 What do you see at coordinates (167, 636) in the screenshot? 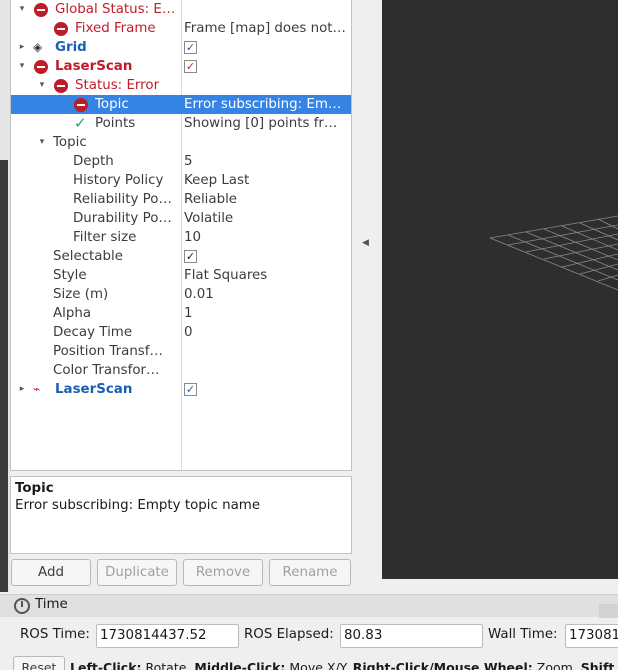
I see `ros-time-field: 1730814437.52` at bounding box center [167, 636].